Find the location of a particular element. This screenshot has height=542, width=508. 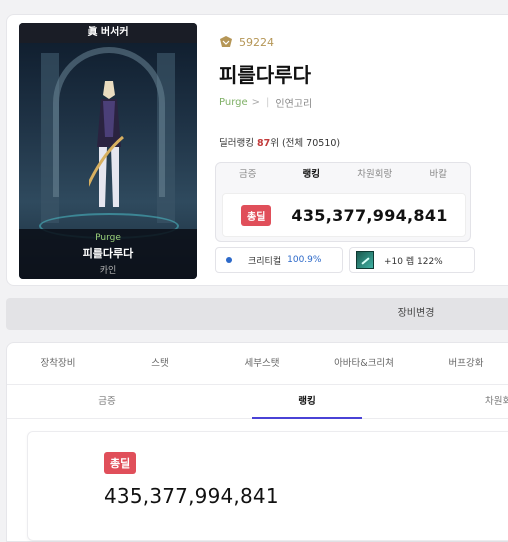

rank-tabs: 금증 랭킹 차원회랑 바칼 is located at coordinates (343, 175).